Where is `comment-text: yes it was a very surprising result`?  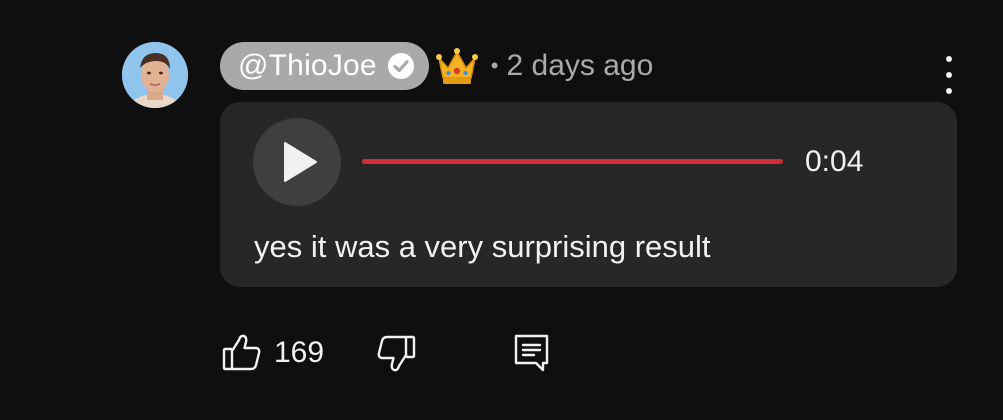 comment-text: yes it was a very surprising result is located at coordinates (482, 246).